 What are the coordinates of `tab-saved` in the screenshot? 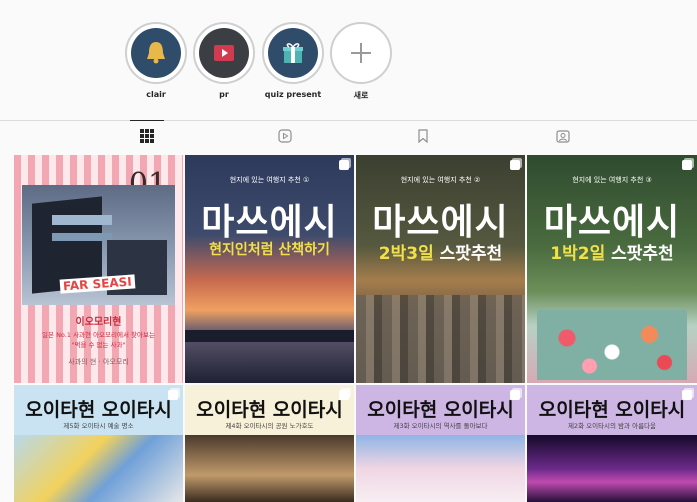 It's located at (423, 136).